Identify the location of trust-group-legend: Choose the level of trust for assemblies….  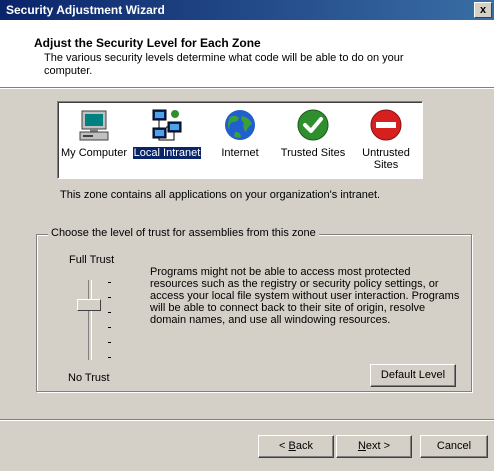
(183, 233).